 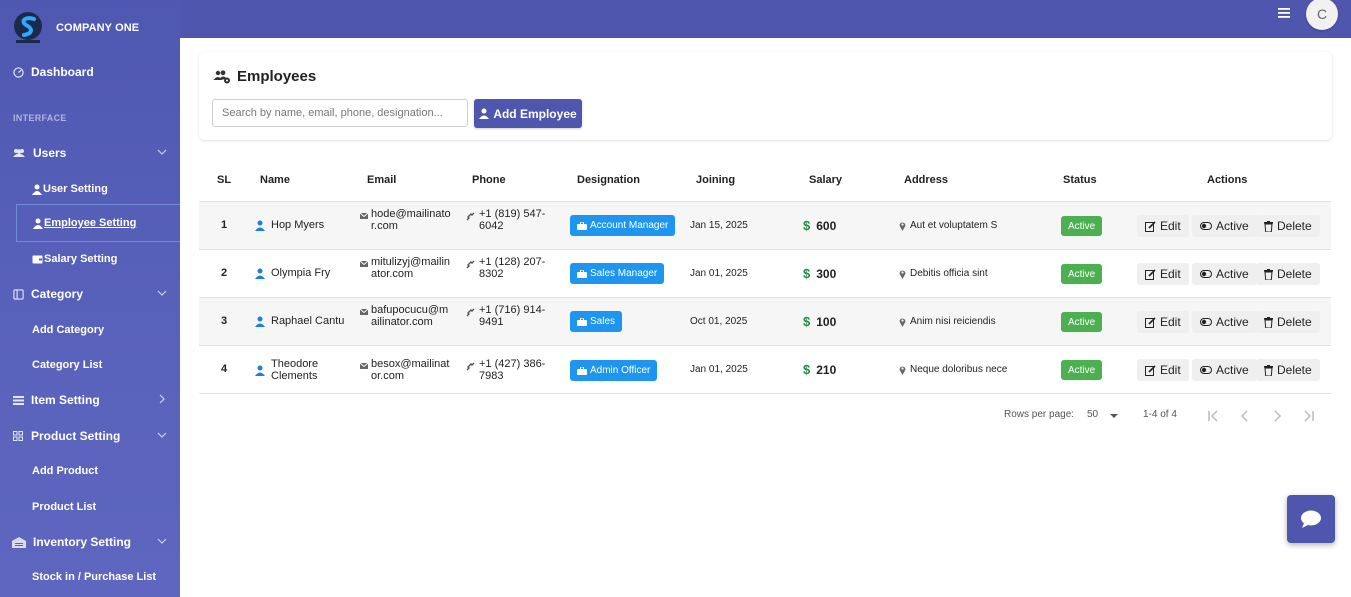 What do you see at coordinates (1311, 519) in the screenshot?
I see `chat-button` at bounding box center [1311, 519].